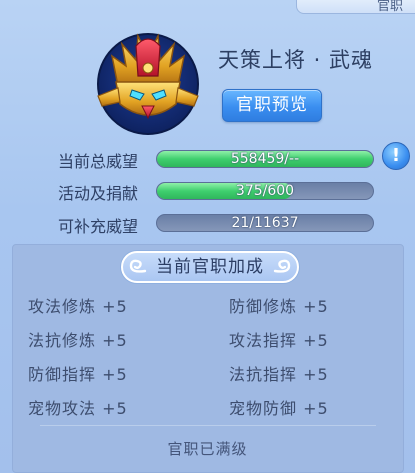  What do you see at coordinates (210, 267) in the screenshot?
I see `bonus-panel-header: 当前官职加成` at bounding box center [210, 267].